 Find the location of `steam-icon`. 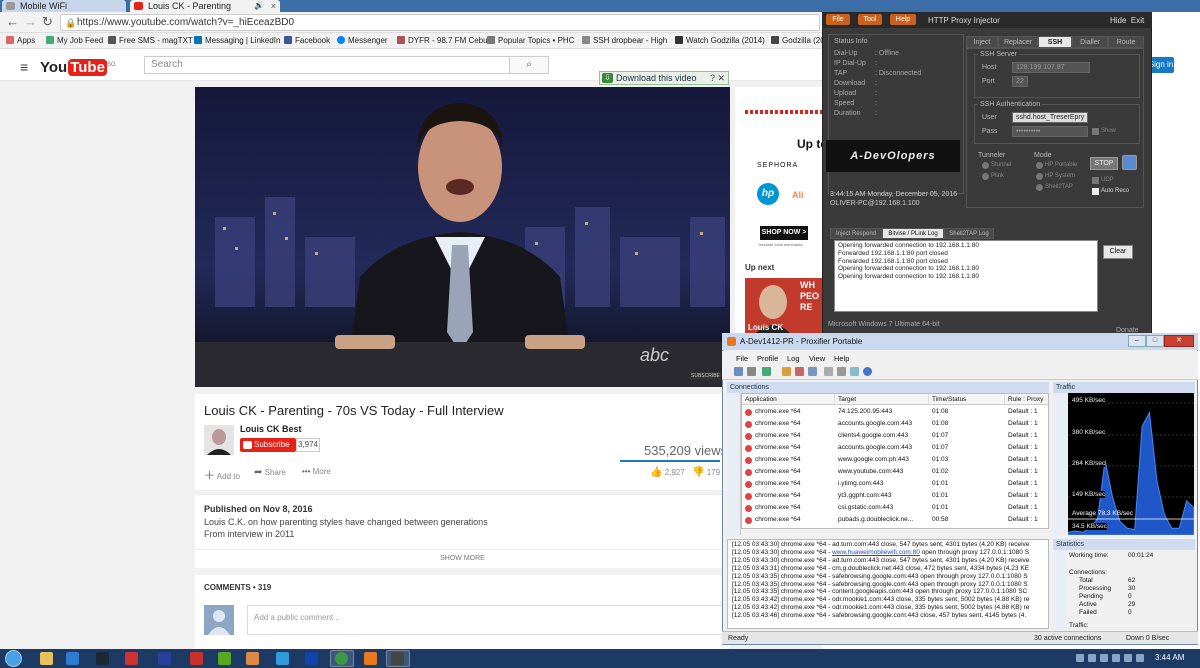

steam-icon is located at coordinates (102, 658).